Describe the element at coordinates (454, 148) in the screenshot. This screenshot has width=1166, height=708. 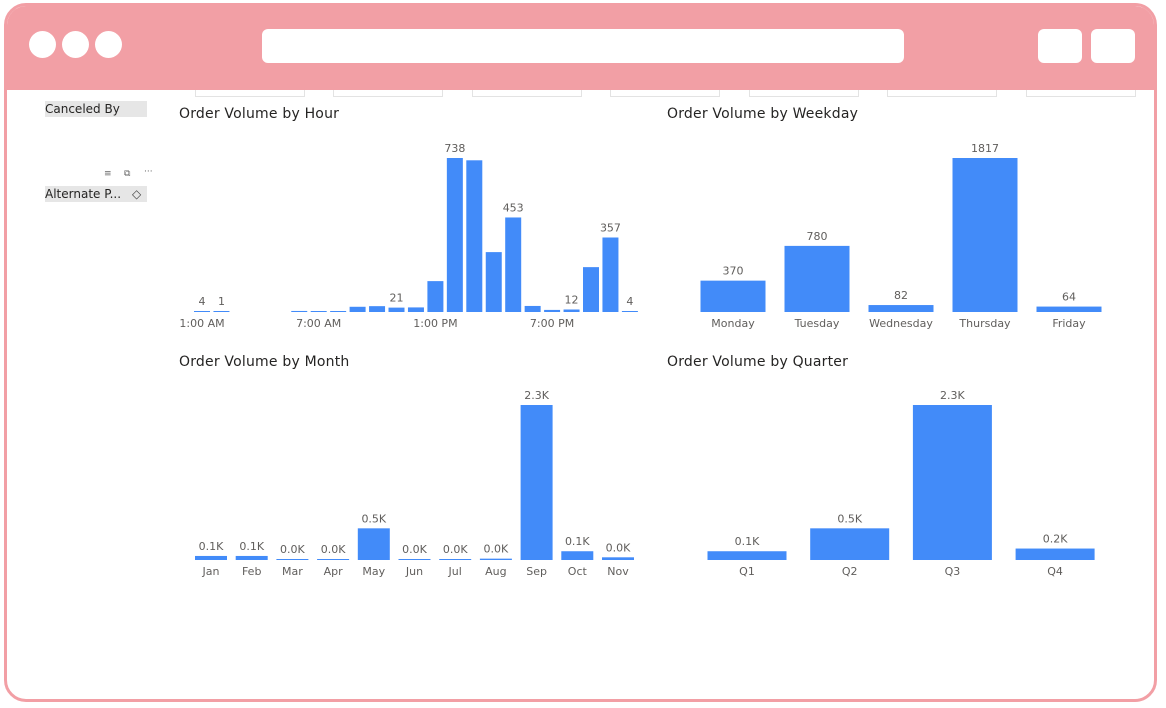
I see `hour-data-label: 738` at that location.